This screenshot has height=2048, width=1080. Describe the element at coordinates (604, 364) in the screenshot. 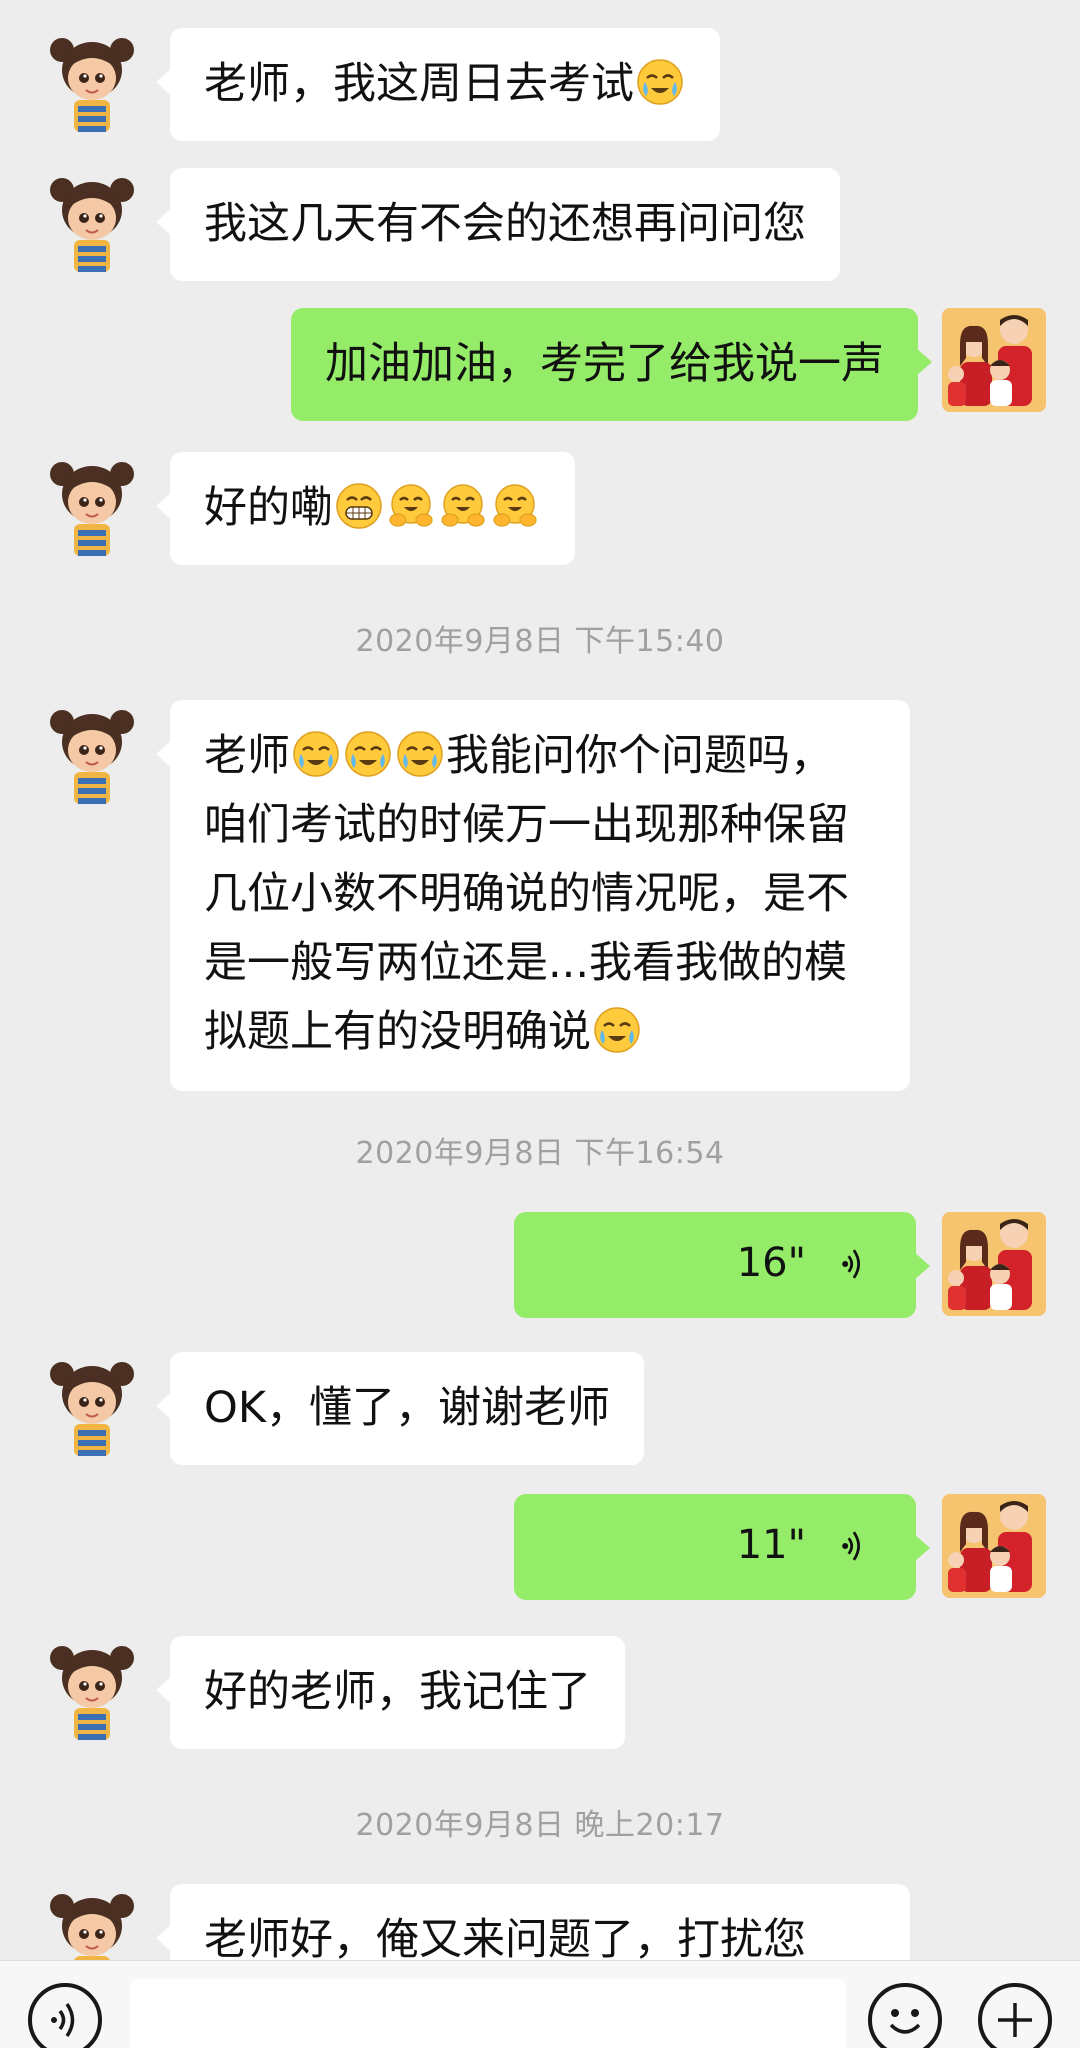

I see `message-text: 加油加油，考完了给我说一声` at that location.